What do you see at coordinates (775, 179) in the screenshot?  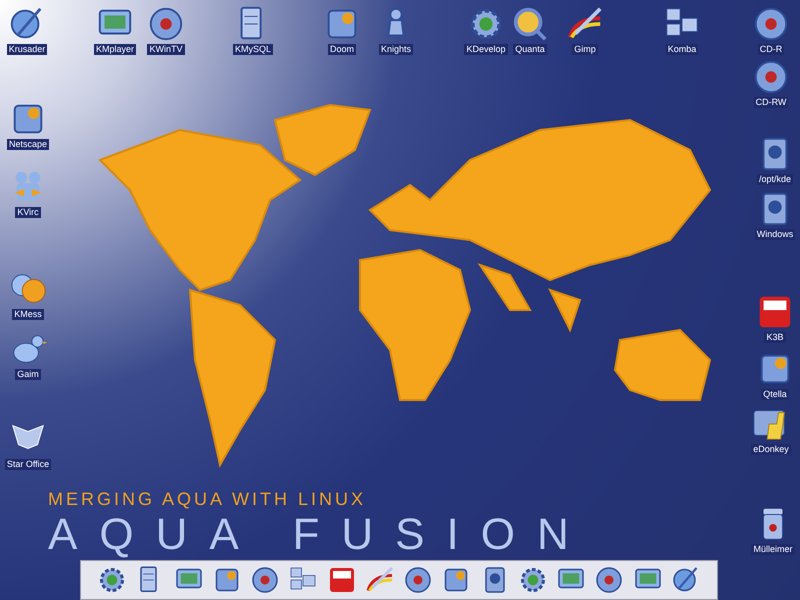 I see `icon-label: /opt/kde` at bounding box center [775, 179].